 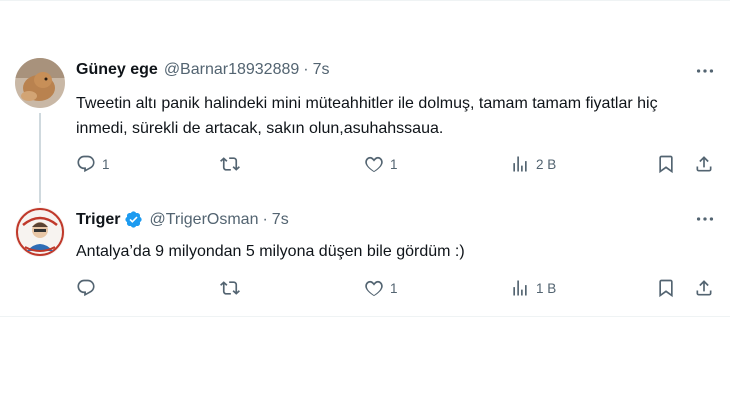 I want to click on tweet-header: Güney ege @Barnar18932889 · 7s, so click(x=203, y=70).